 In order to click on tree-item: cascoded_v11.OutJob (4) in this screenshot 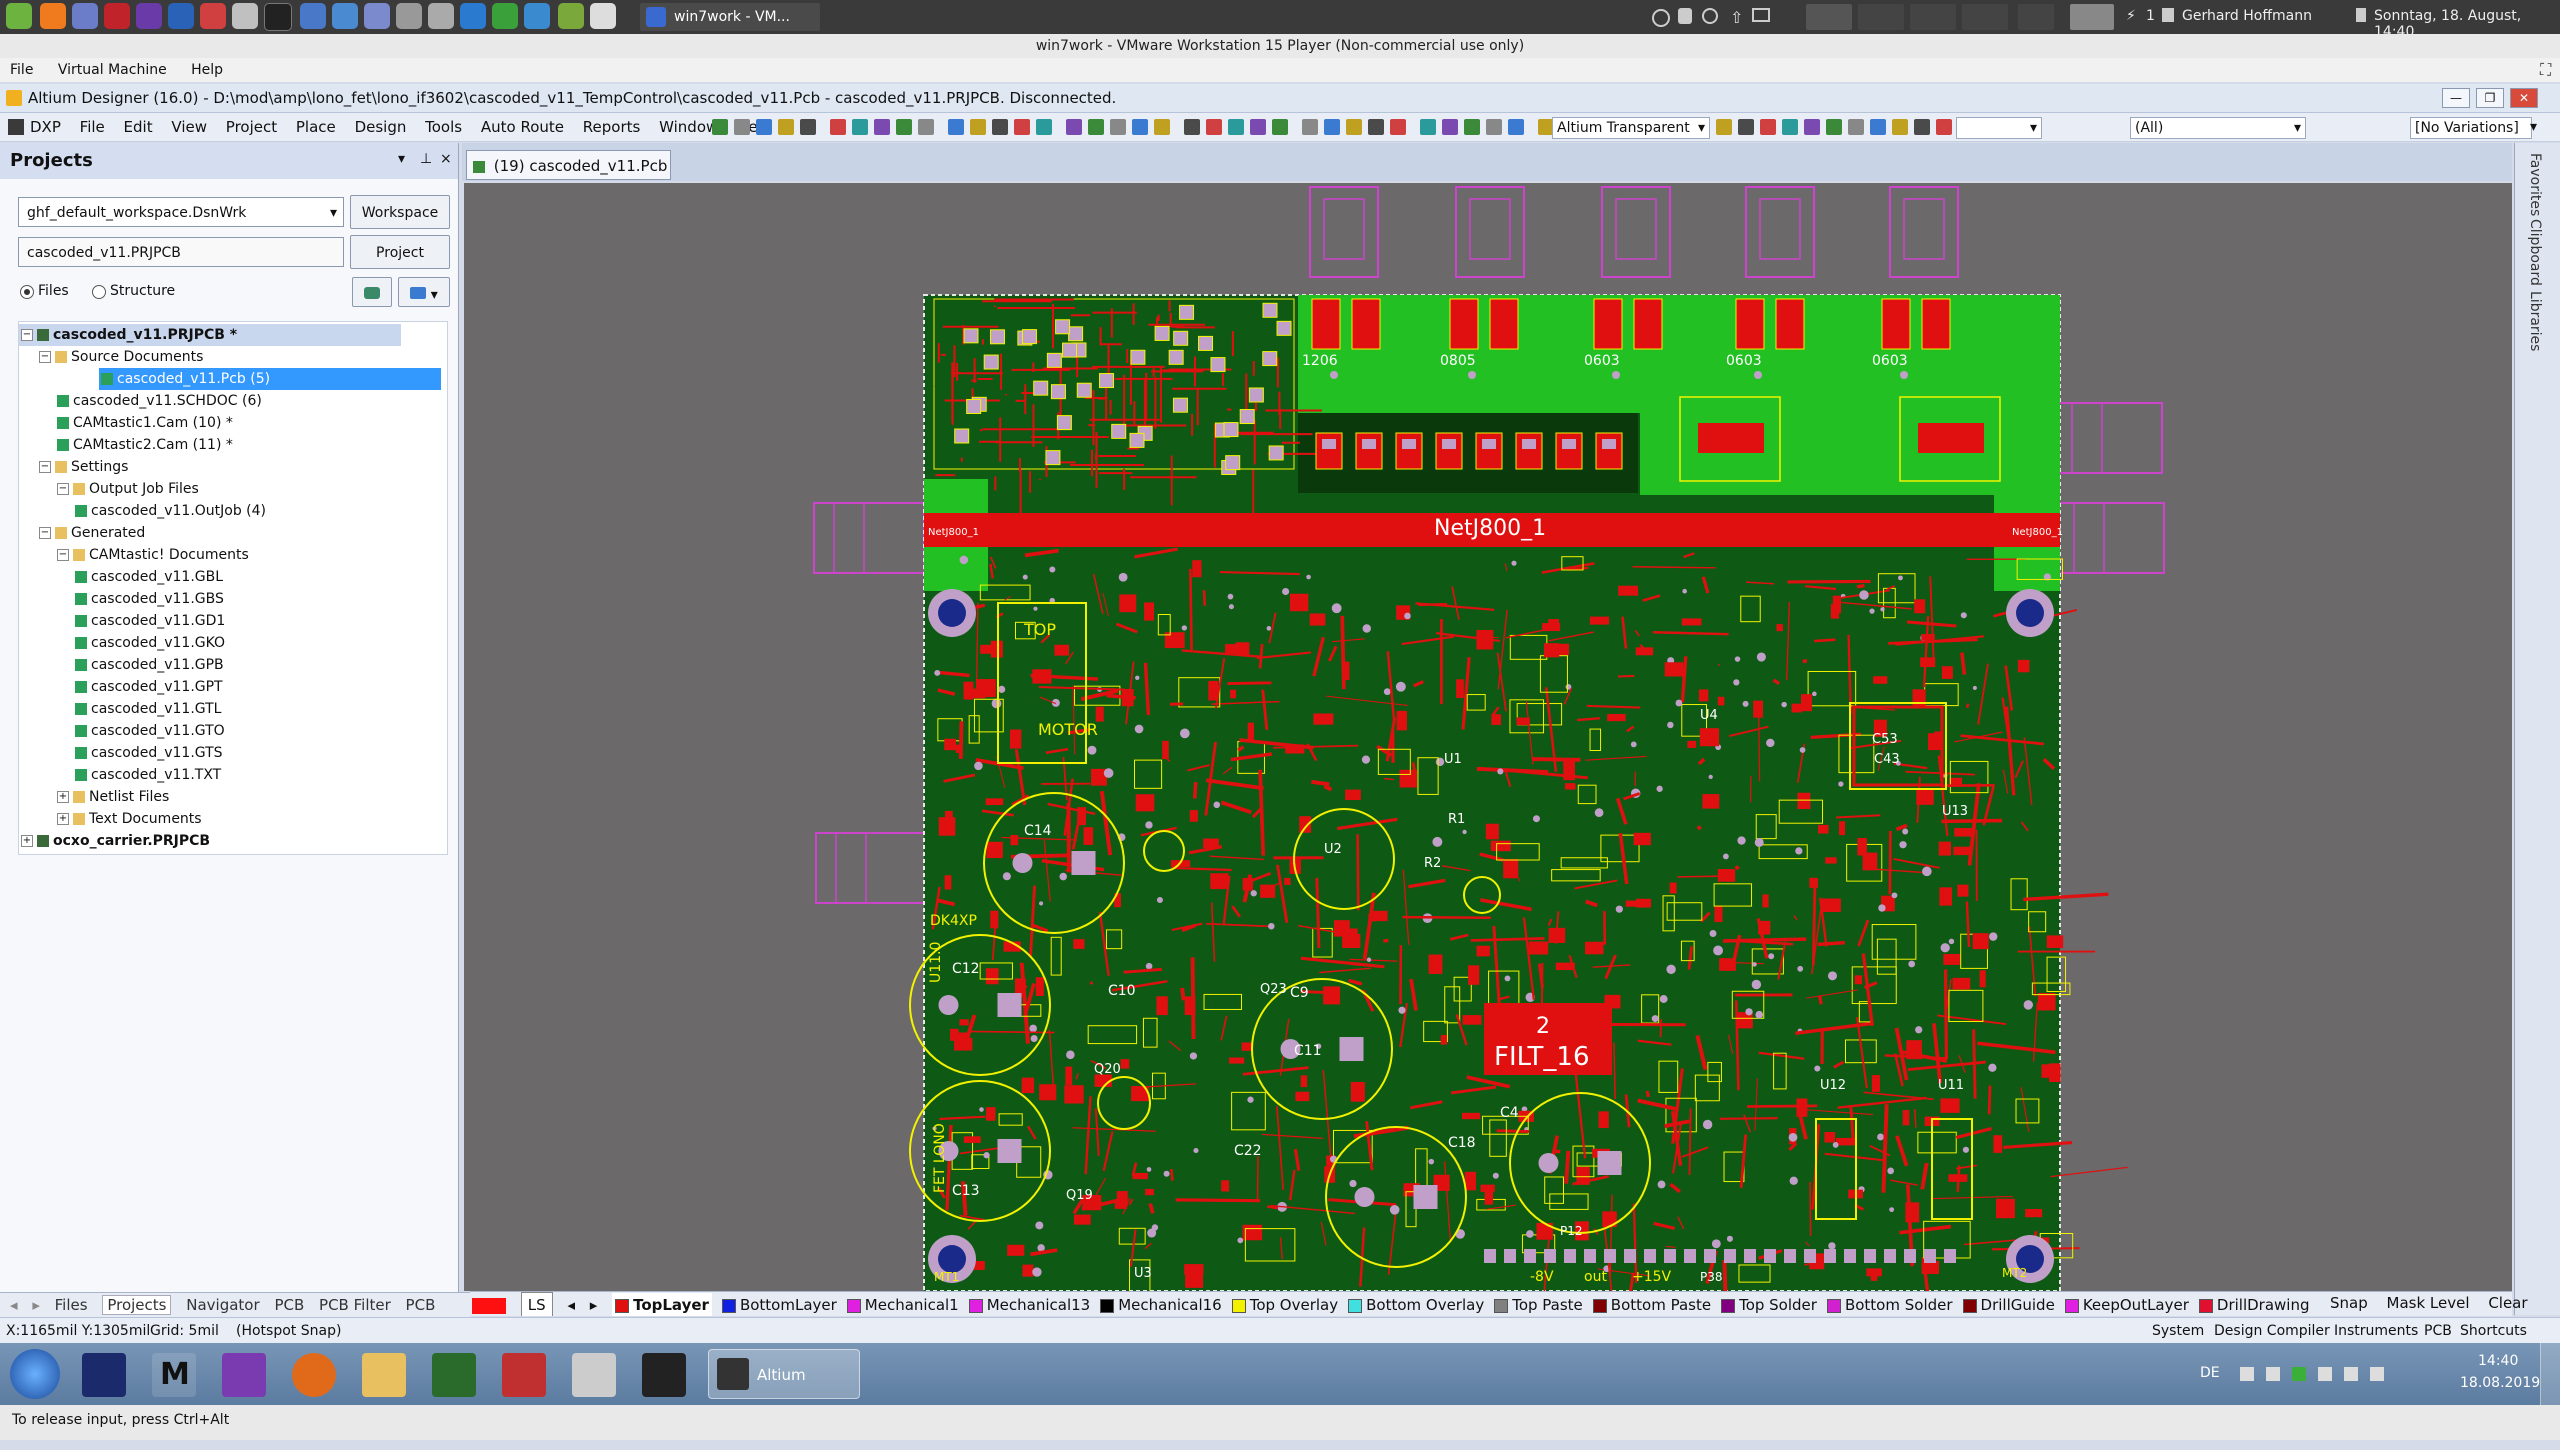, I will do `click(142, 511)`.